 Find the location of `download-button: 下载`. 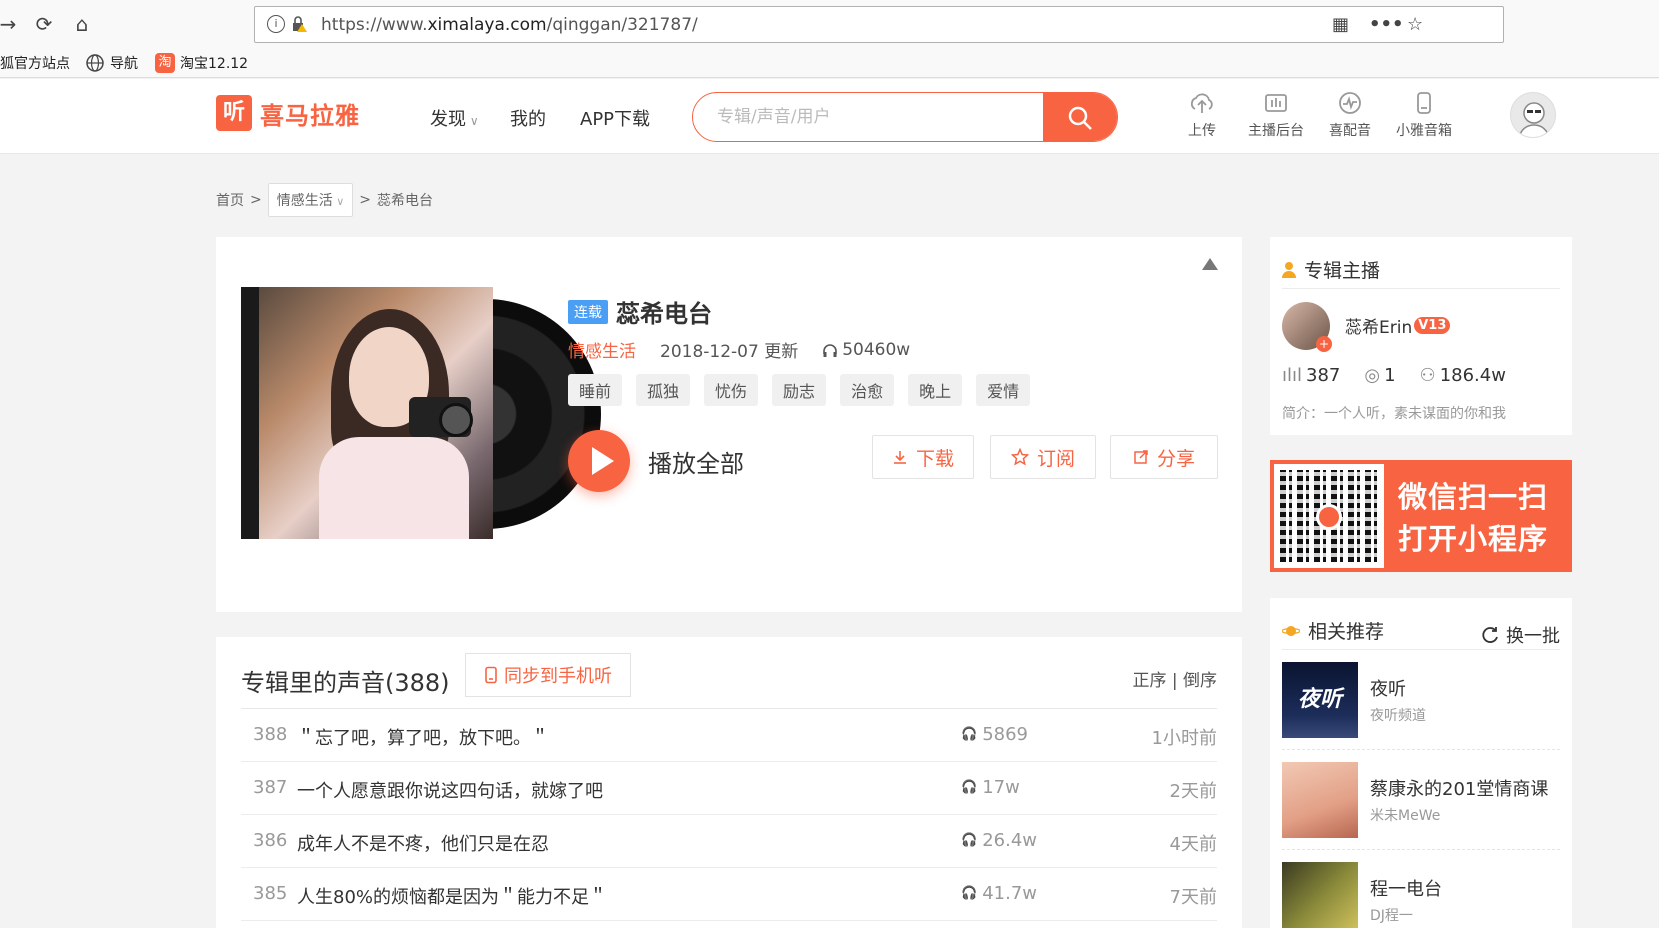

download-button: 下载 is located at coordinates (923, 457).